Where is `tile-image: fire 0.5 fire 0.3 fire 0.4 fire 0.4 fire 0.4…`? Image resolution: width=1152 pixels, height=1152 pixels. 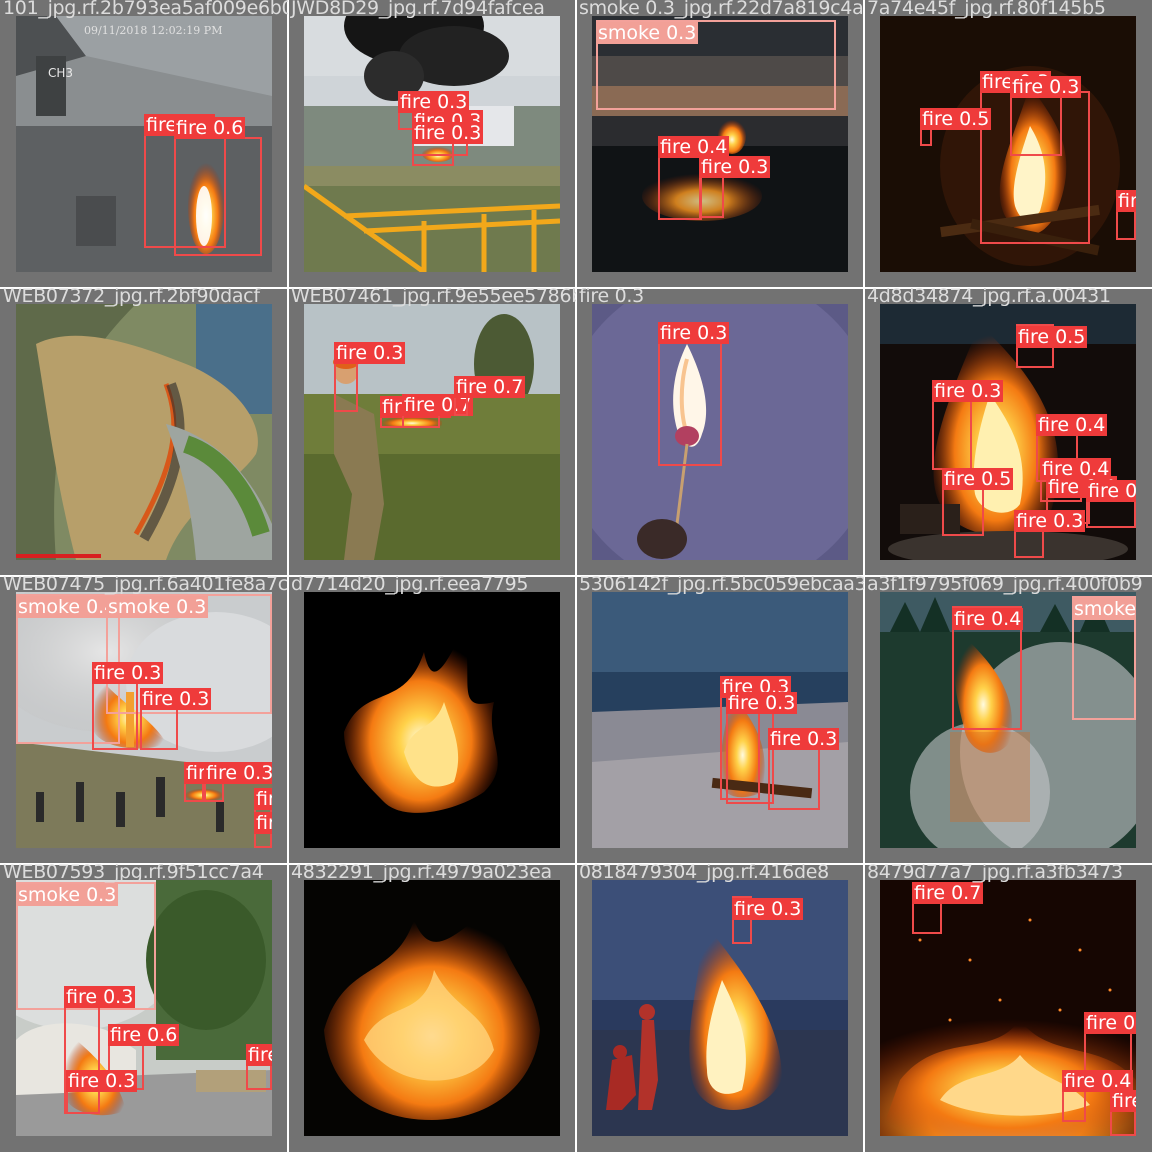
tile-image: fire 0.5 fire 0.3 fire 0.4 fire 0.4 fire 0.4… is located at coordinates (1008, 432).